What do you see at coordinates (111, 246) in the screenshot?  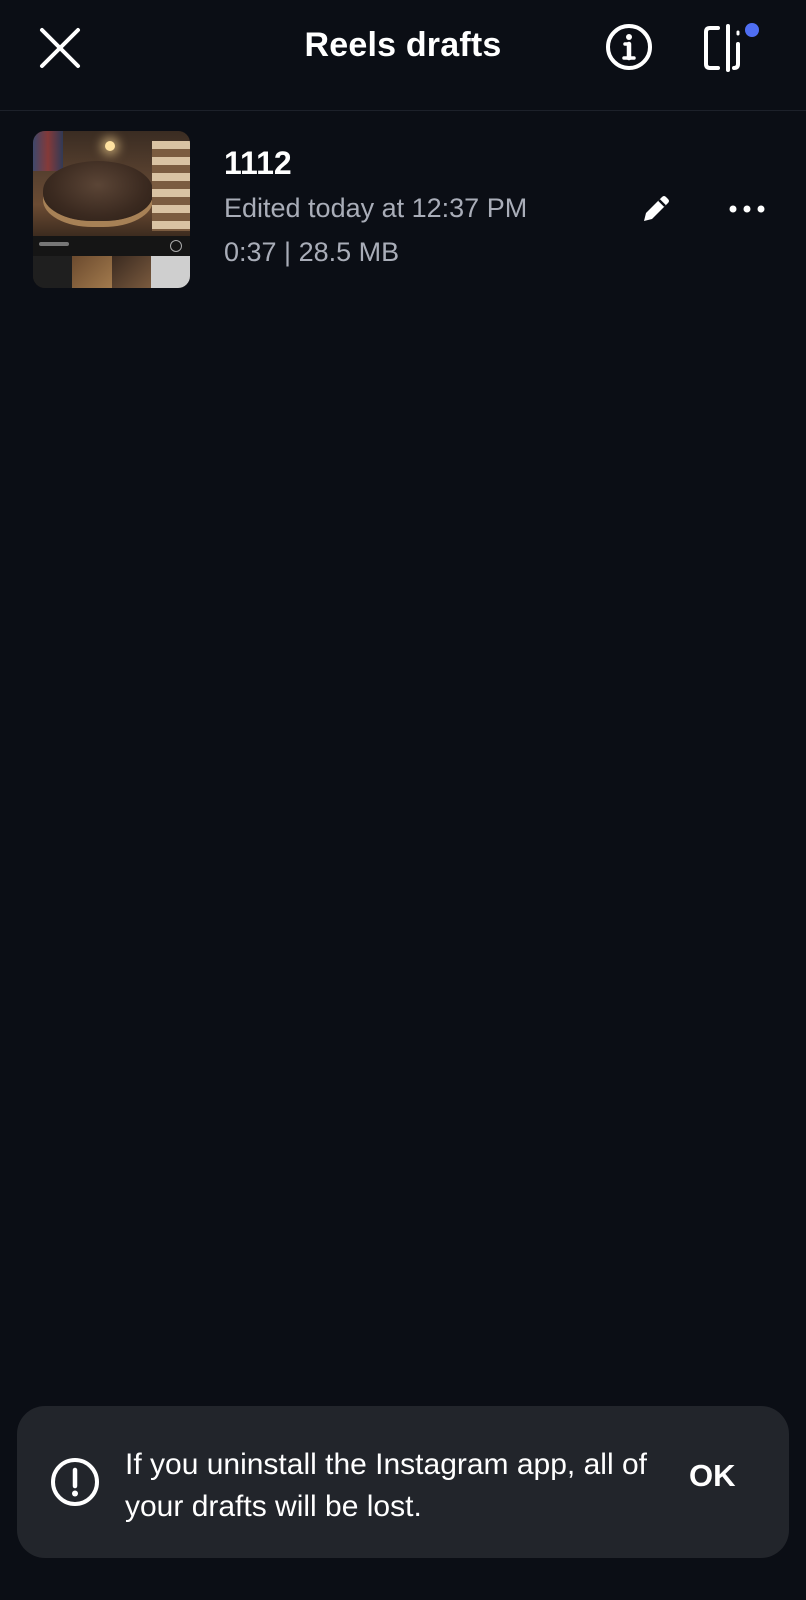 I see `thumbnail-strip` at bounding box center [111, 246].